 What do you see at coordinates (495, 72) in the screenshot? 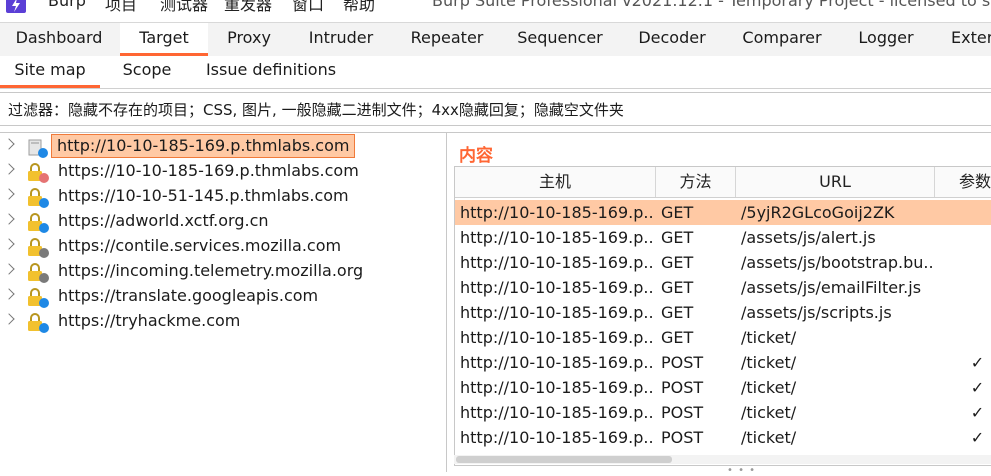
I see `sub-tab-bar: Site map Scope Issue definitions` at bounding box center [495, 72].